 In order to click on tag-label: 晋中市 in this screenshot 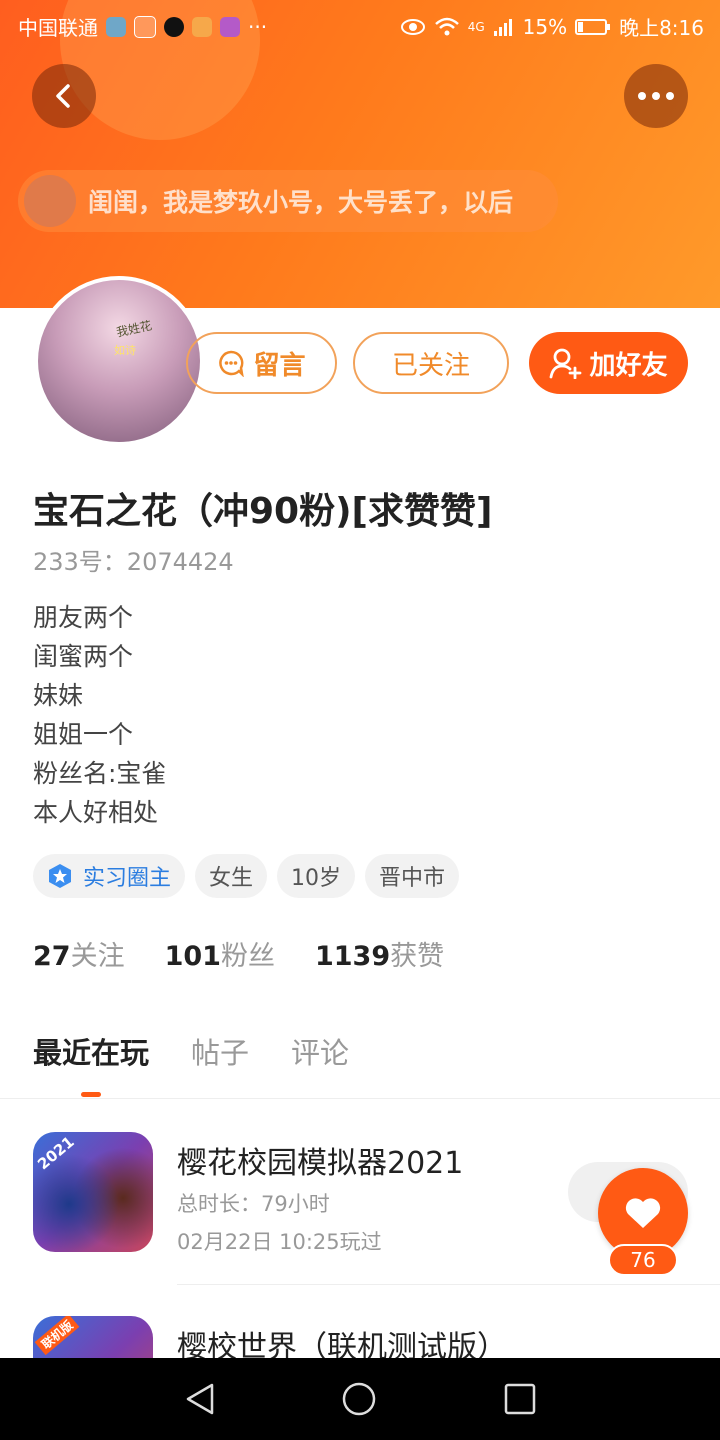, I will do `click(412, 878)`.